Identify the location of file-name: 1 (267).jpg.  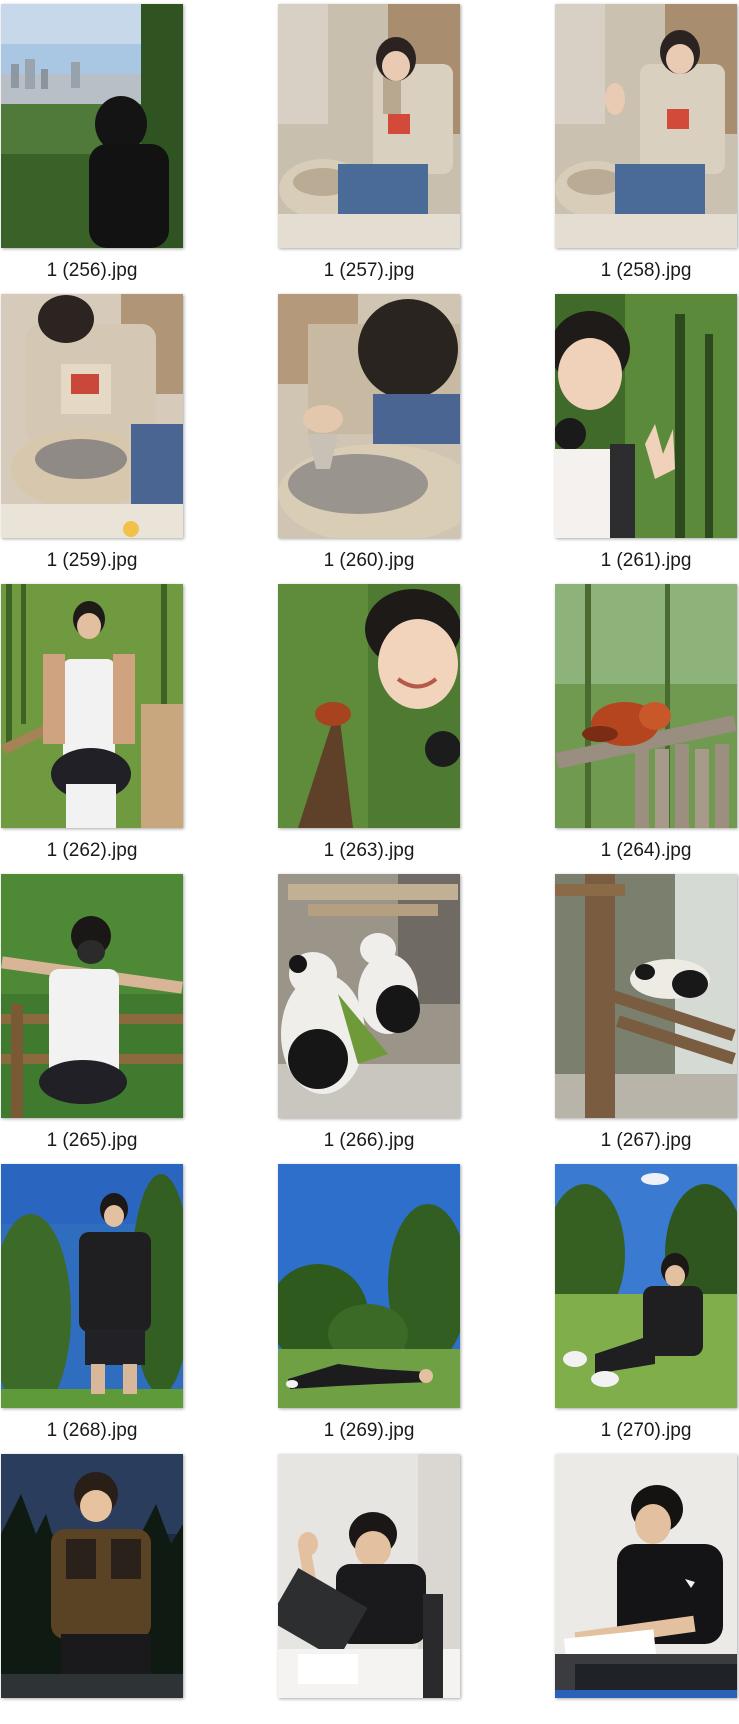
(646, 1140).